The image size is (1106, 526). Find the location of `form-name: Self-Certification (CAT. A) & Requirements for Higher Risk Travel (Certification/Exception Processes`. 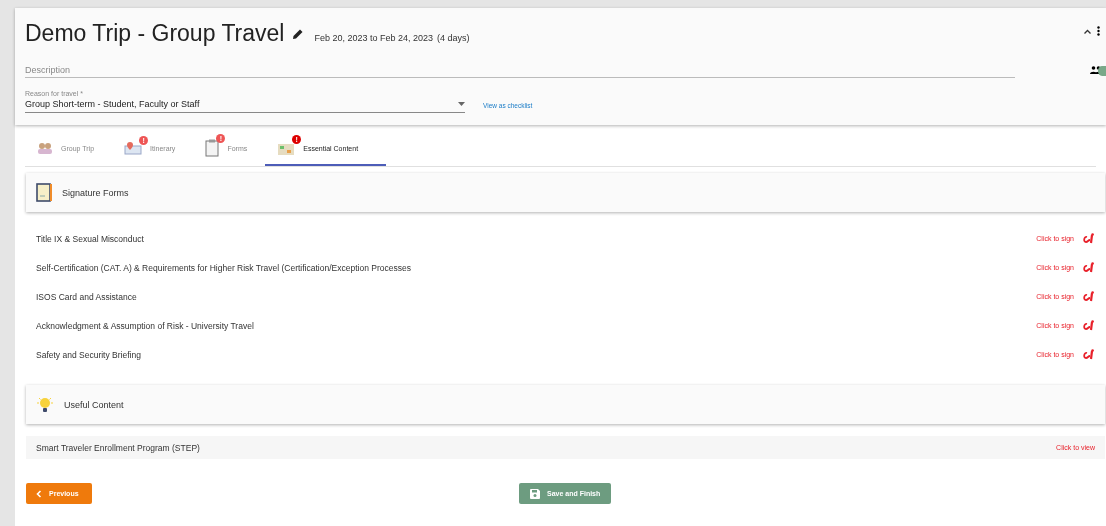

form-name: Self-Certification (CAT. A) & Requirements for Higher Risk Travel (Certification/Exception Processes is located at coordinates (223, 267).